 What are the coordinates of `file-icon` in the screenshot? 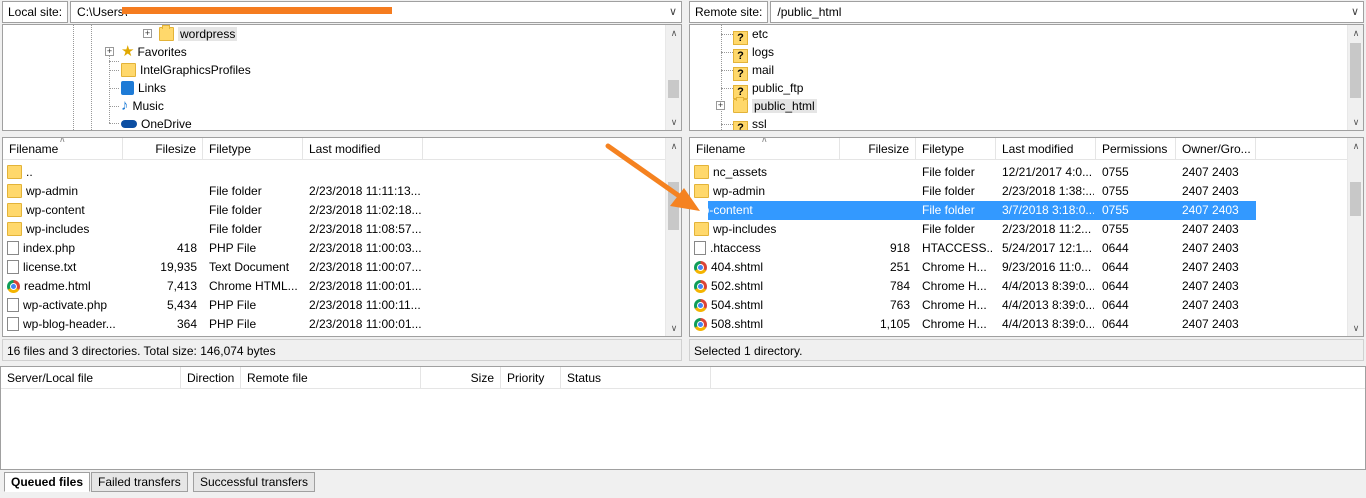 It's located at (13, 267).